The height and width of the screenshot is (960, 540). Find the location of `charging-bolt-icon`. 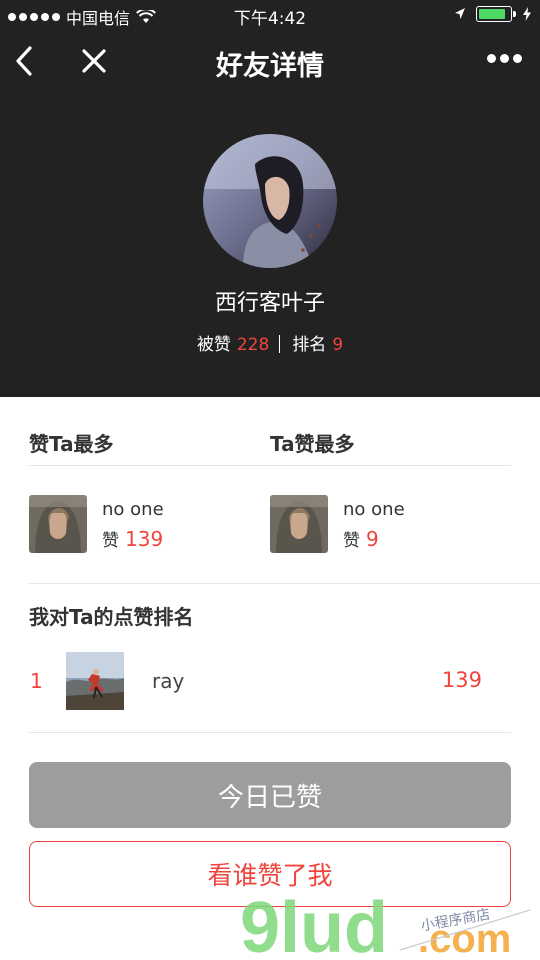

charging-bolt-icon is located at coordinates (527, 14).